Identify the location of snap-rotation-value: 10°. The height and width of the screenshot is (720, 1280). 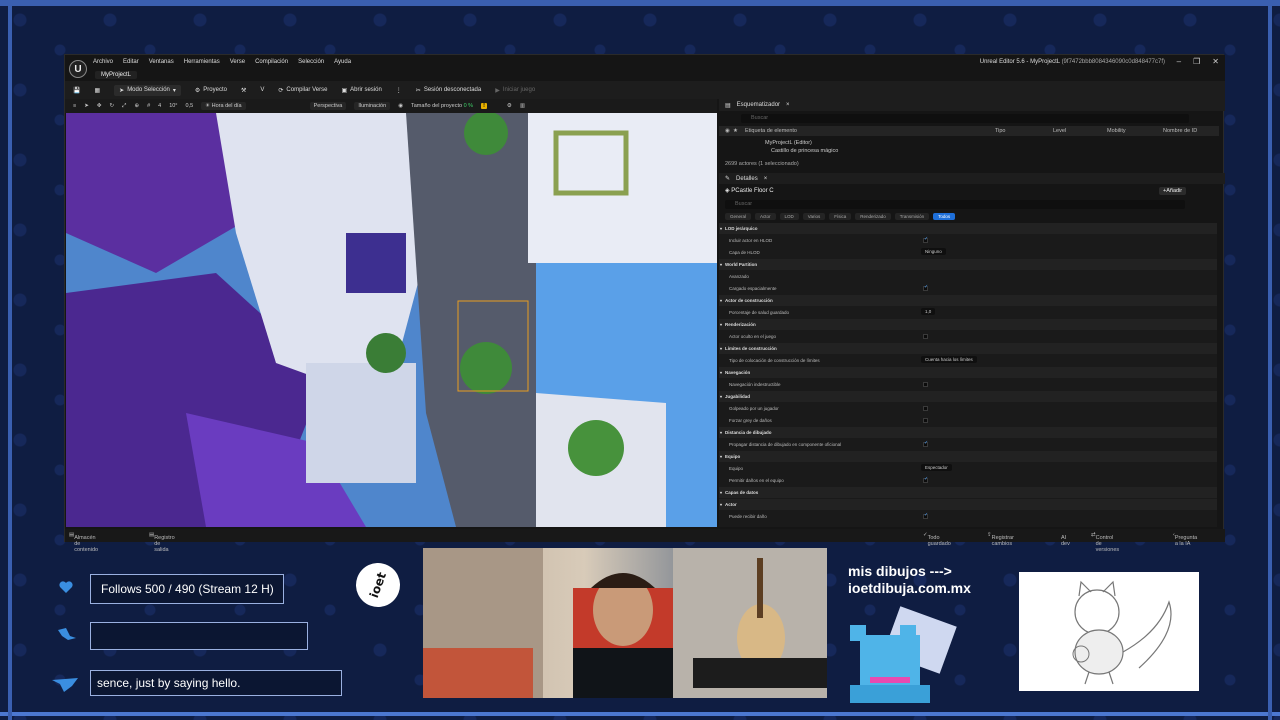
(173, 106).